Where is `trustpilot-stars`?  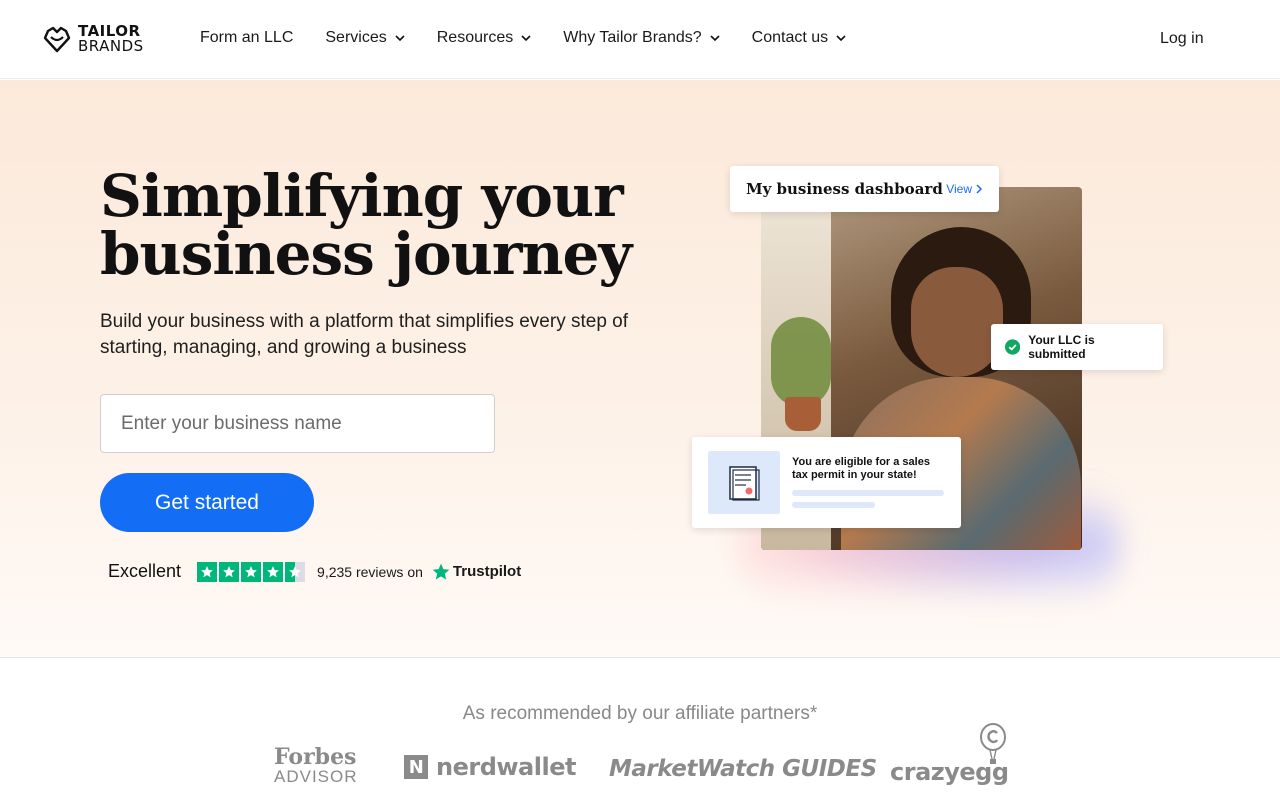 trustpilot-stars is located at coordinates (251, 571).